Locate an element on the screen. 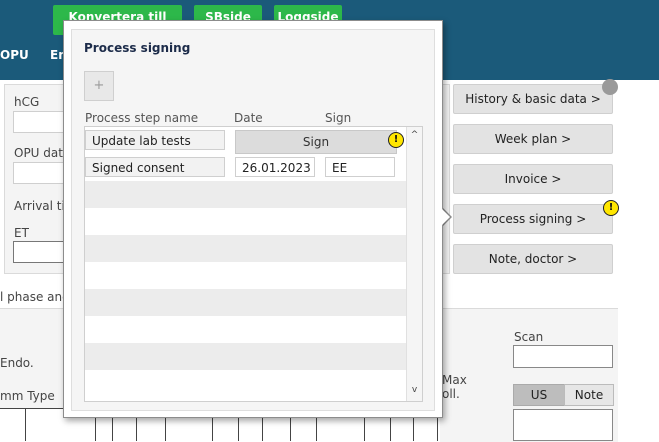  tab-us: US is located at coordinates (539, 395).